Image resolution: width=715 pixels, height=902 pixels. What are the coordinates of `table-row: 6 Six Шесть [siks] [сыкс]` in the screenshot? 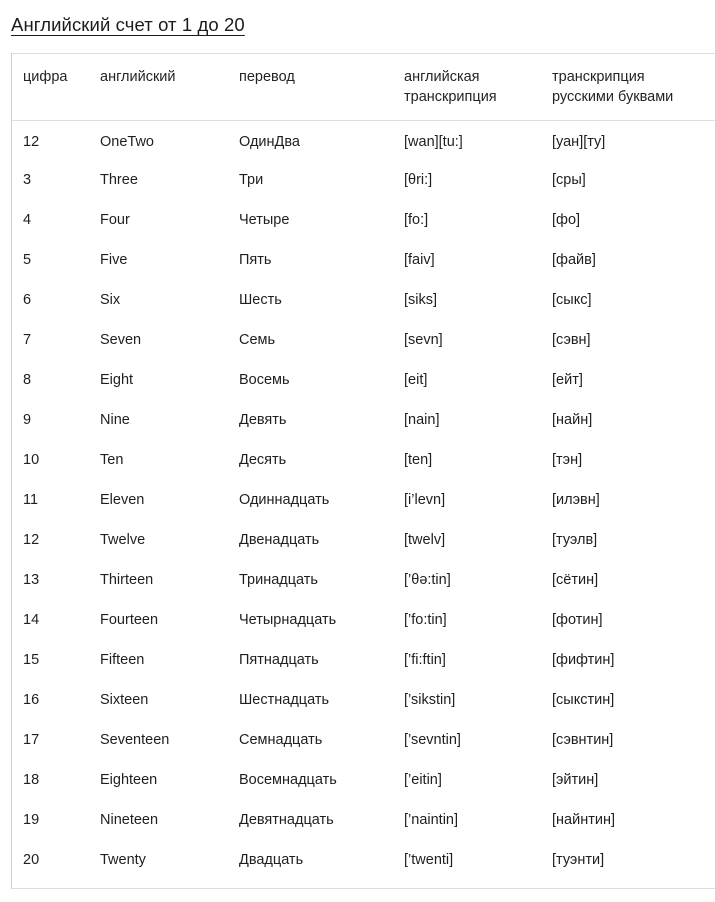 It's located at (363, 301).